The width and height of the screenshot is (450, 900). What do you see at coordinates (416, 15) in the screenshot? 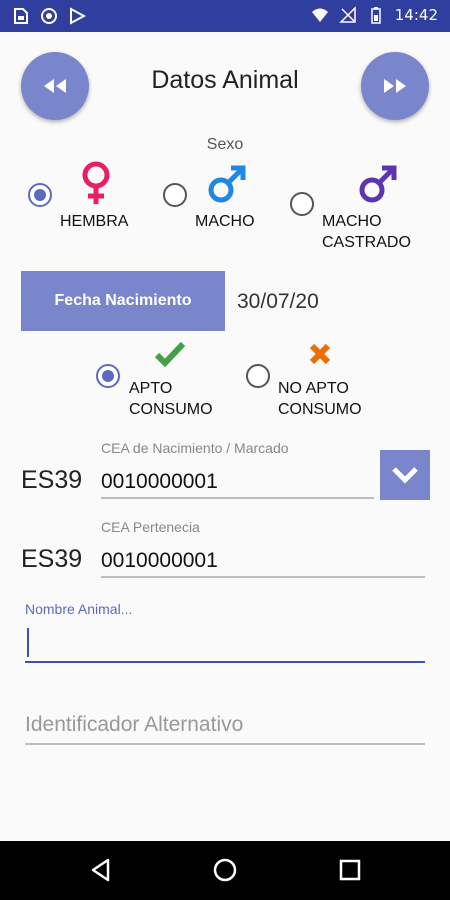
I see `status-time: 14:42` at bounding box center [416, 15].